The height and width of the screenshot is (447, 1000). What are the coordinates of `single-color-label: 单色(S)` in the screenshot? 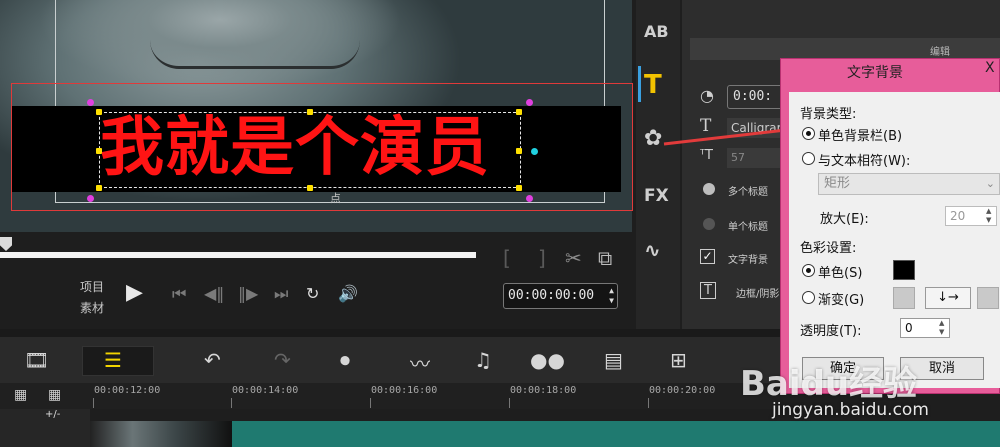 It's located at (840, 271).